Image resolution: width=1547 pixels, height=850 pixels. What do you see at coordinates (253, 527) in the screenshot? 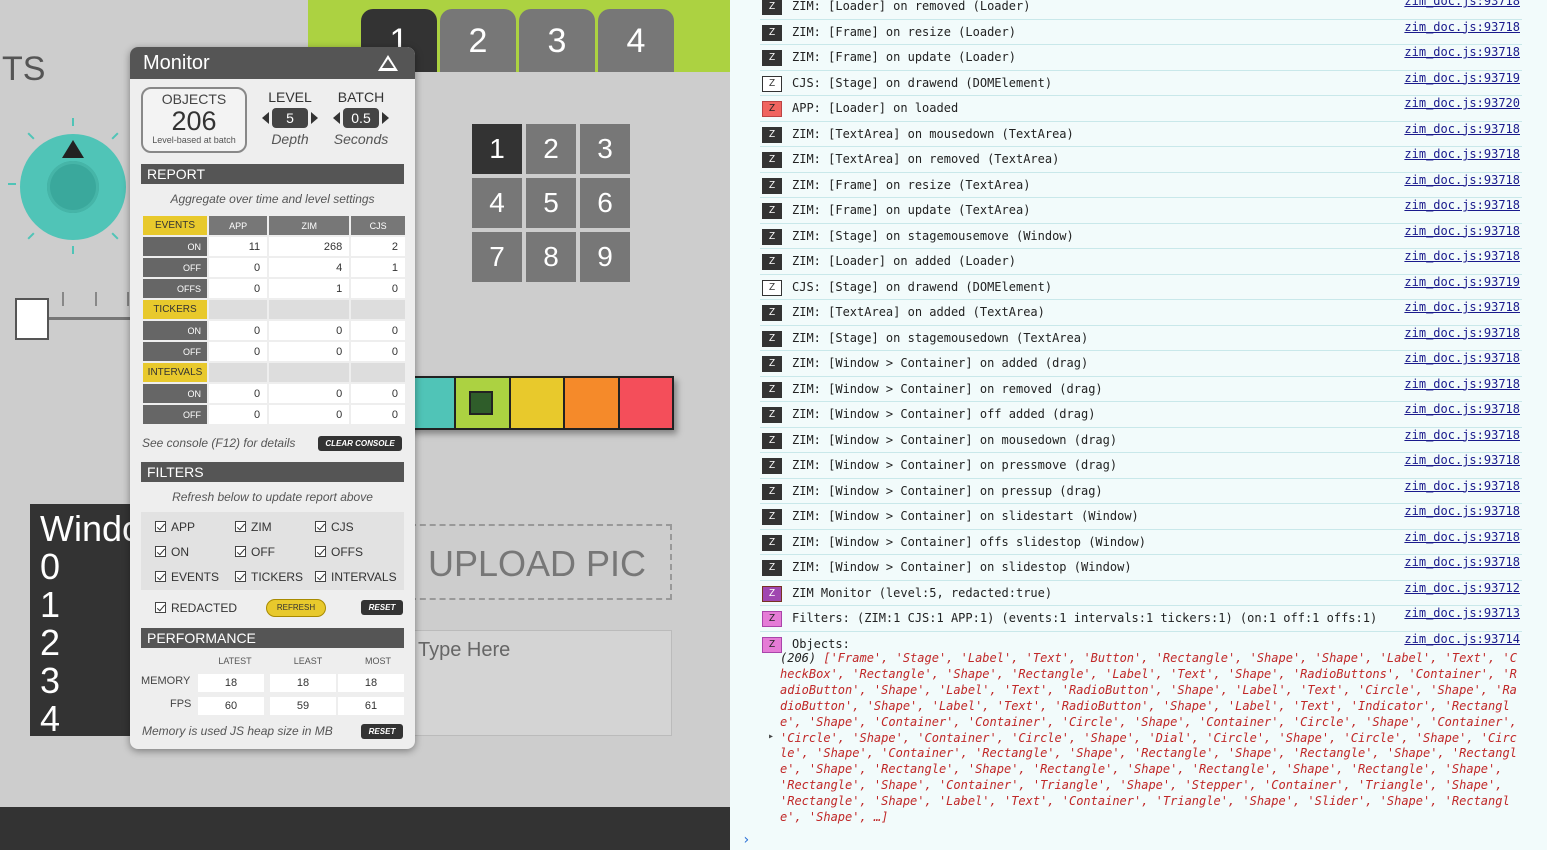
I see `filter-checkbox: ZIM` at bounding box center [253, 527].